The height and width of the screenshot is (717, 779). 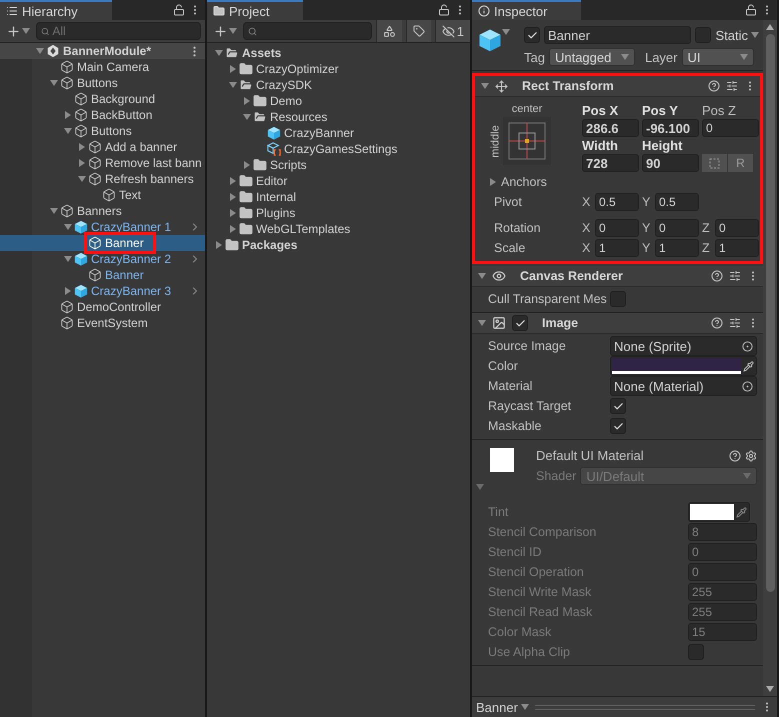 I want to click on tree-item: Editor, so click(x=338, y=181).